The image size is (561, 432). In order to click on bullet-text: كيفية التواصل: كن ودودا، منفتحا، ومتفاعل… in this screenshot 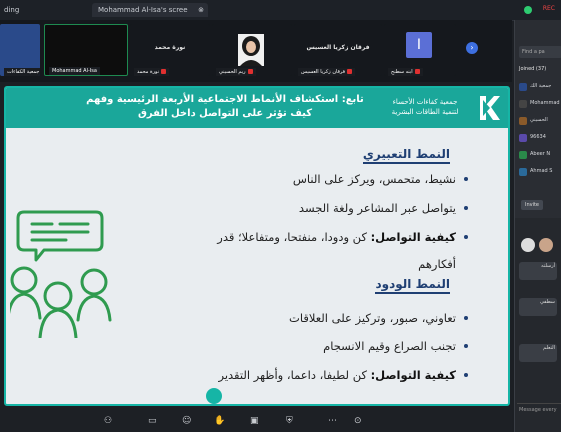, I will do `click(336, 237)`.